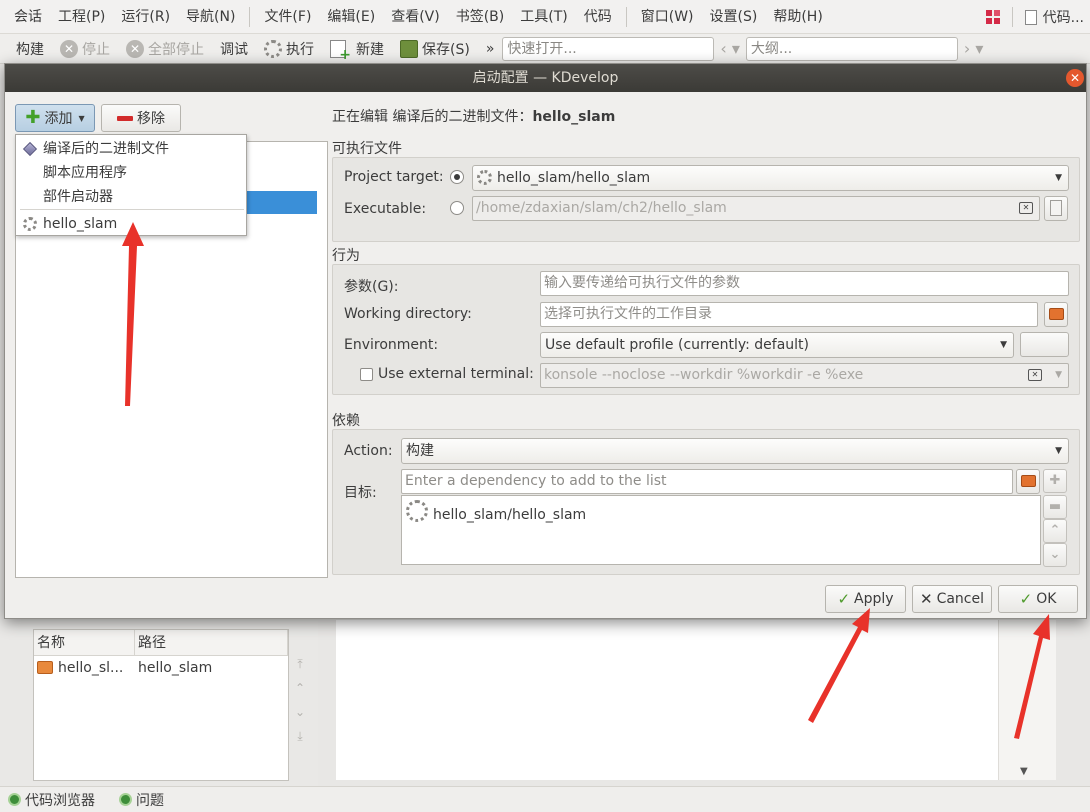 This screenshot has width=1090, height=812. What do you see at coordinates (1056, 314) in the screenshot?
I see `browse-folder-button` at bounding box center [1056, 314].